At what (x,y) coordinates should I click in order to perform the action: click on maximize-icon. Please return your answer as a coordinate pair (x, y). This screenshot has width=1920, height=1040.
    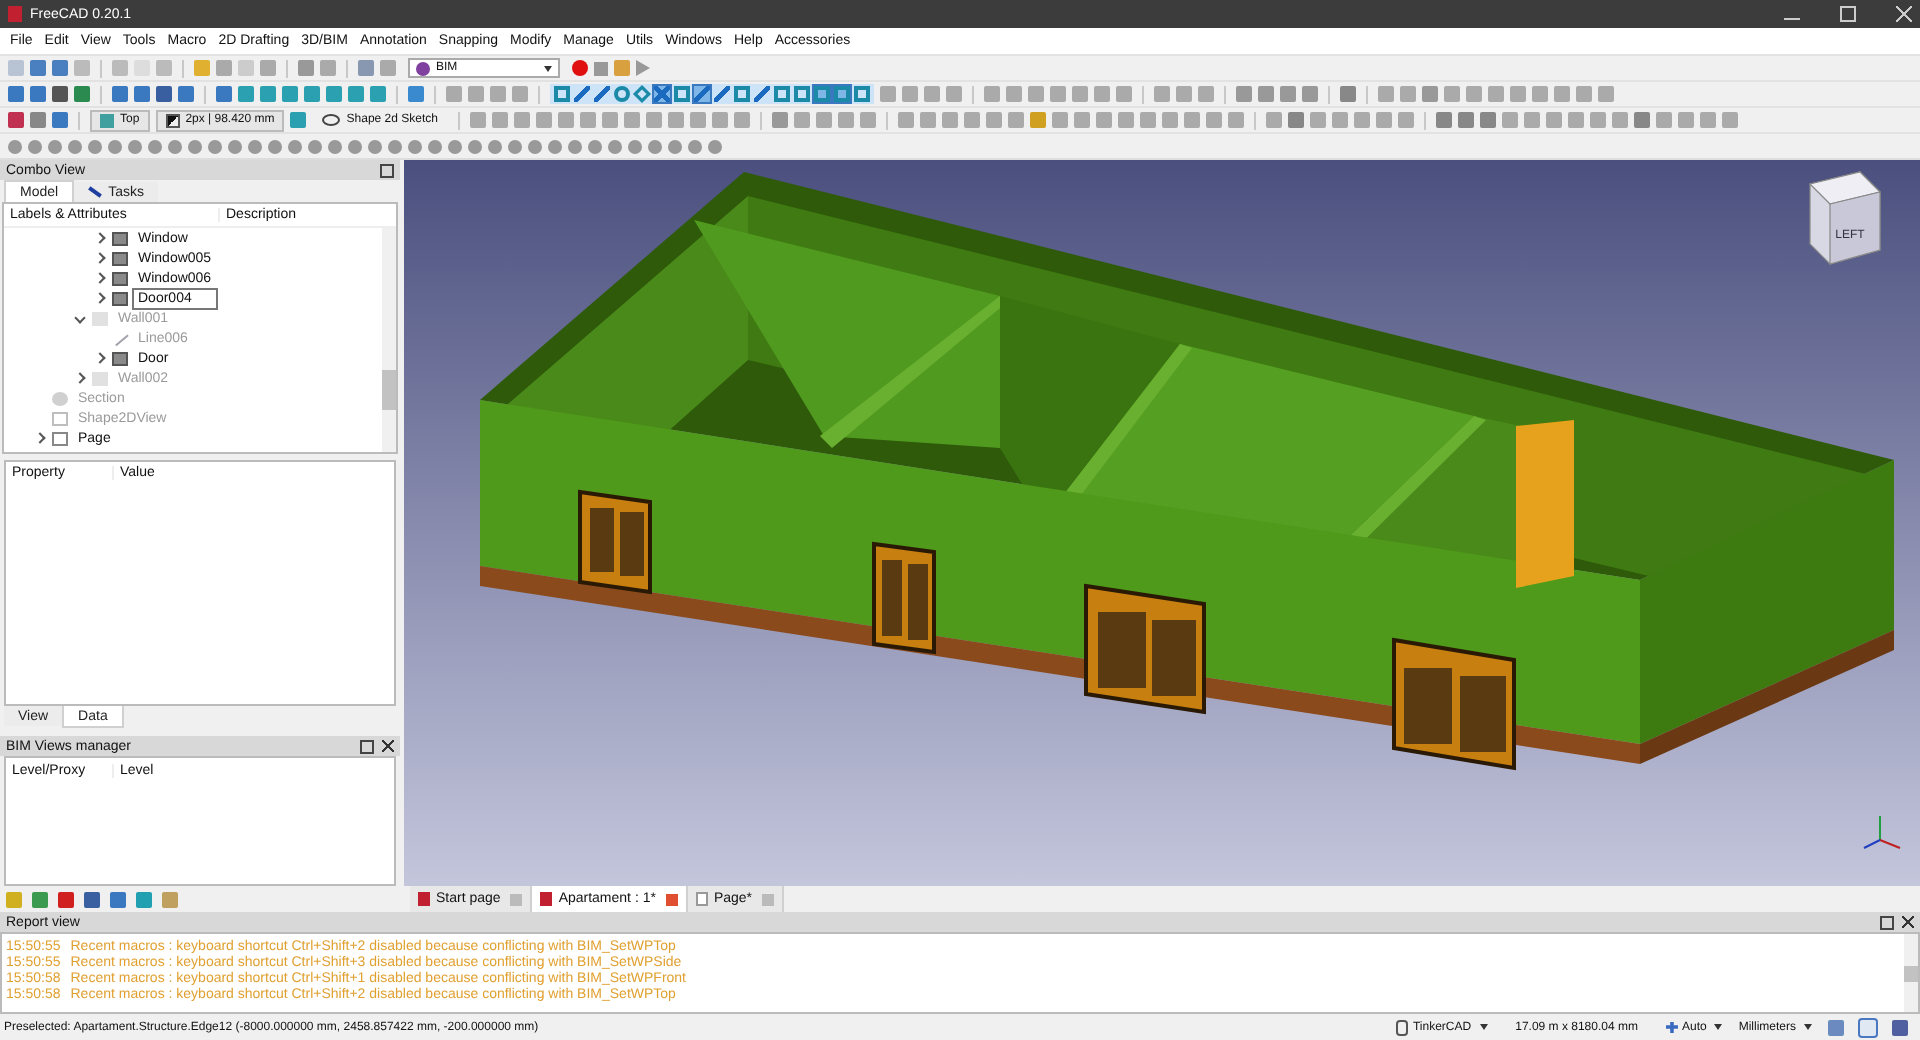
    Looking at the image, I should click on (1848, 14).